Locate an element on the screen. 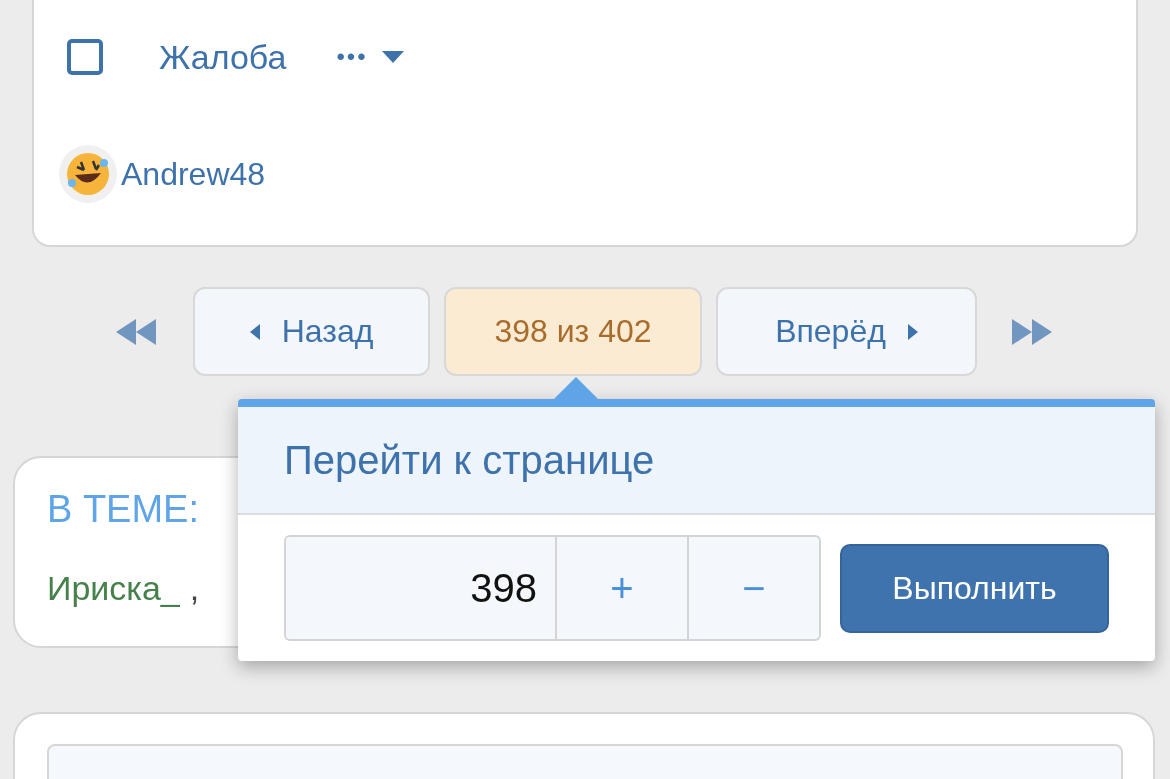 The width and height of the screenshot is (1170, 779). current-page-button: 398 из 402 is located at coordinates (573, 331).